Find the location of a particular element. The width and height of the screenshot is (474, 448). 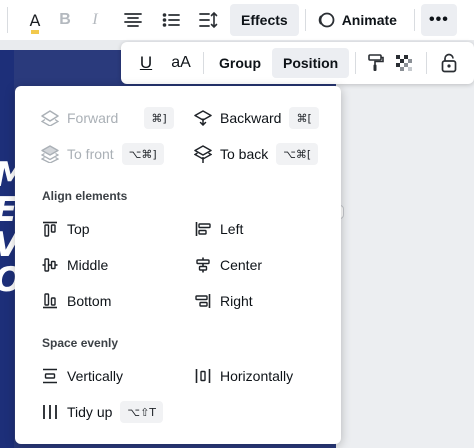

bulleted-list-icon is located at coordinates (171, 20).